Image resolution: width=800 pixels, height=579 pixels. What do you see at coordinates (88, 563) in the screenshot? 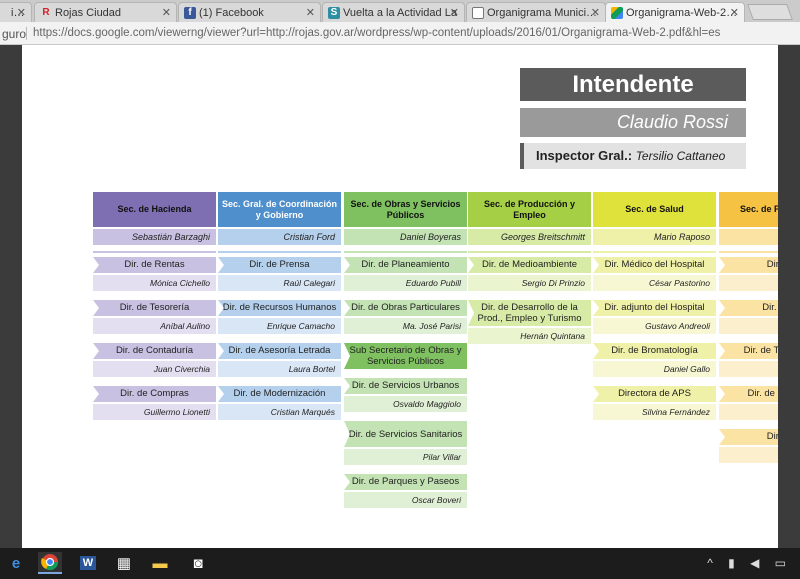
I see `word-icon: W` at bounding box center [88, 563].